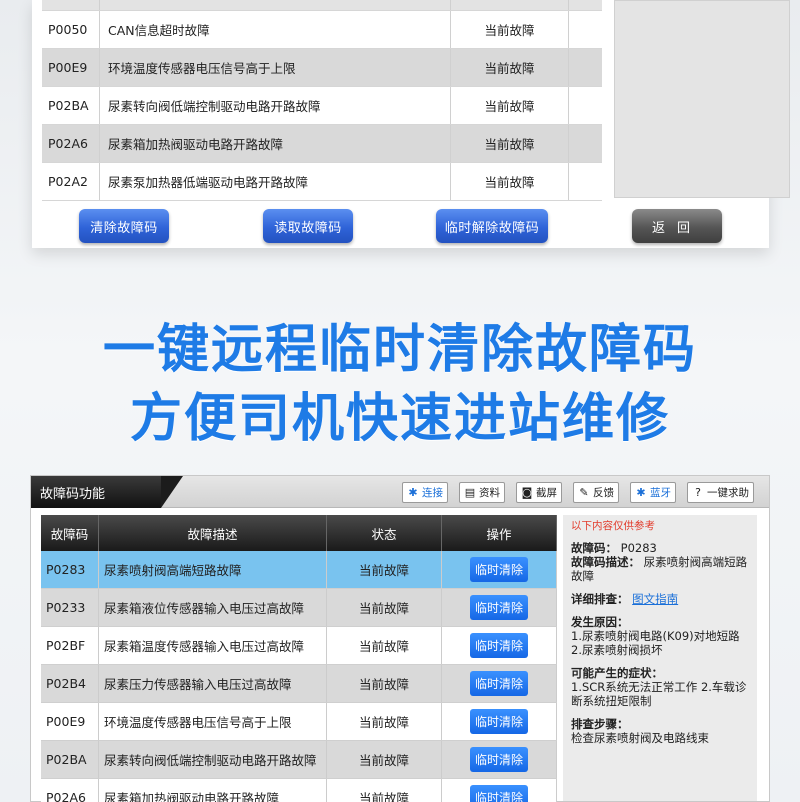 This screenshot has width=800, height=802. I want to click on table-row: P00E9 环境温度传感器电压信号高于上限 当前故障 临时清除, so click(299, 722).